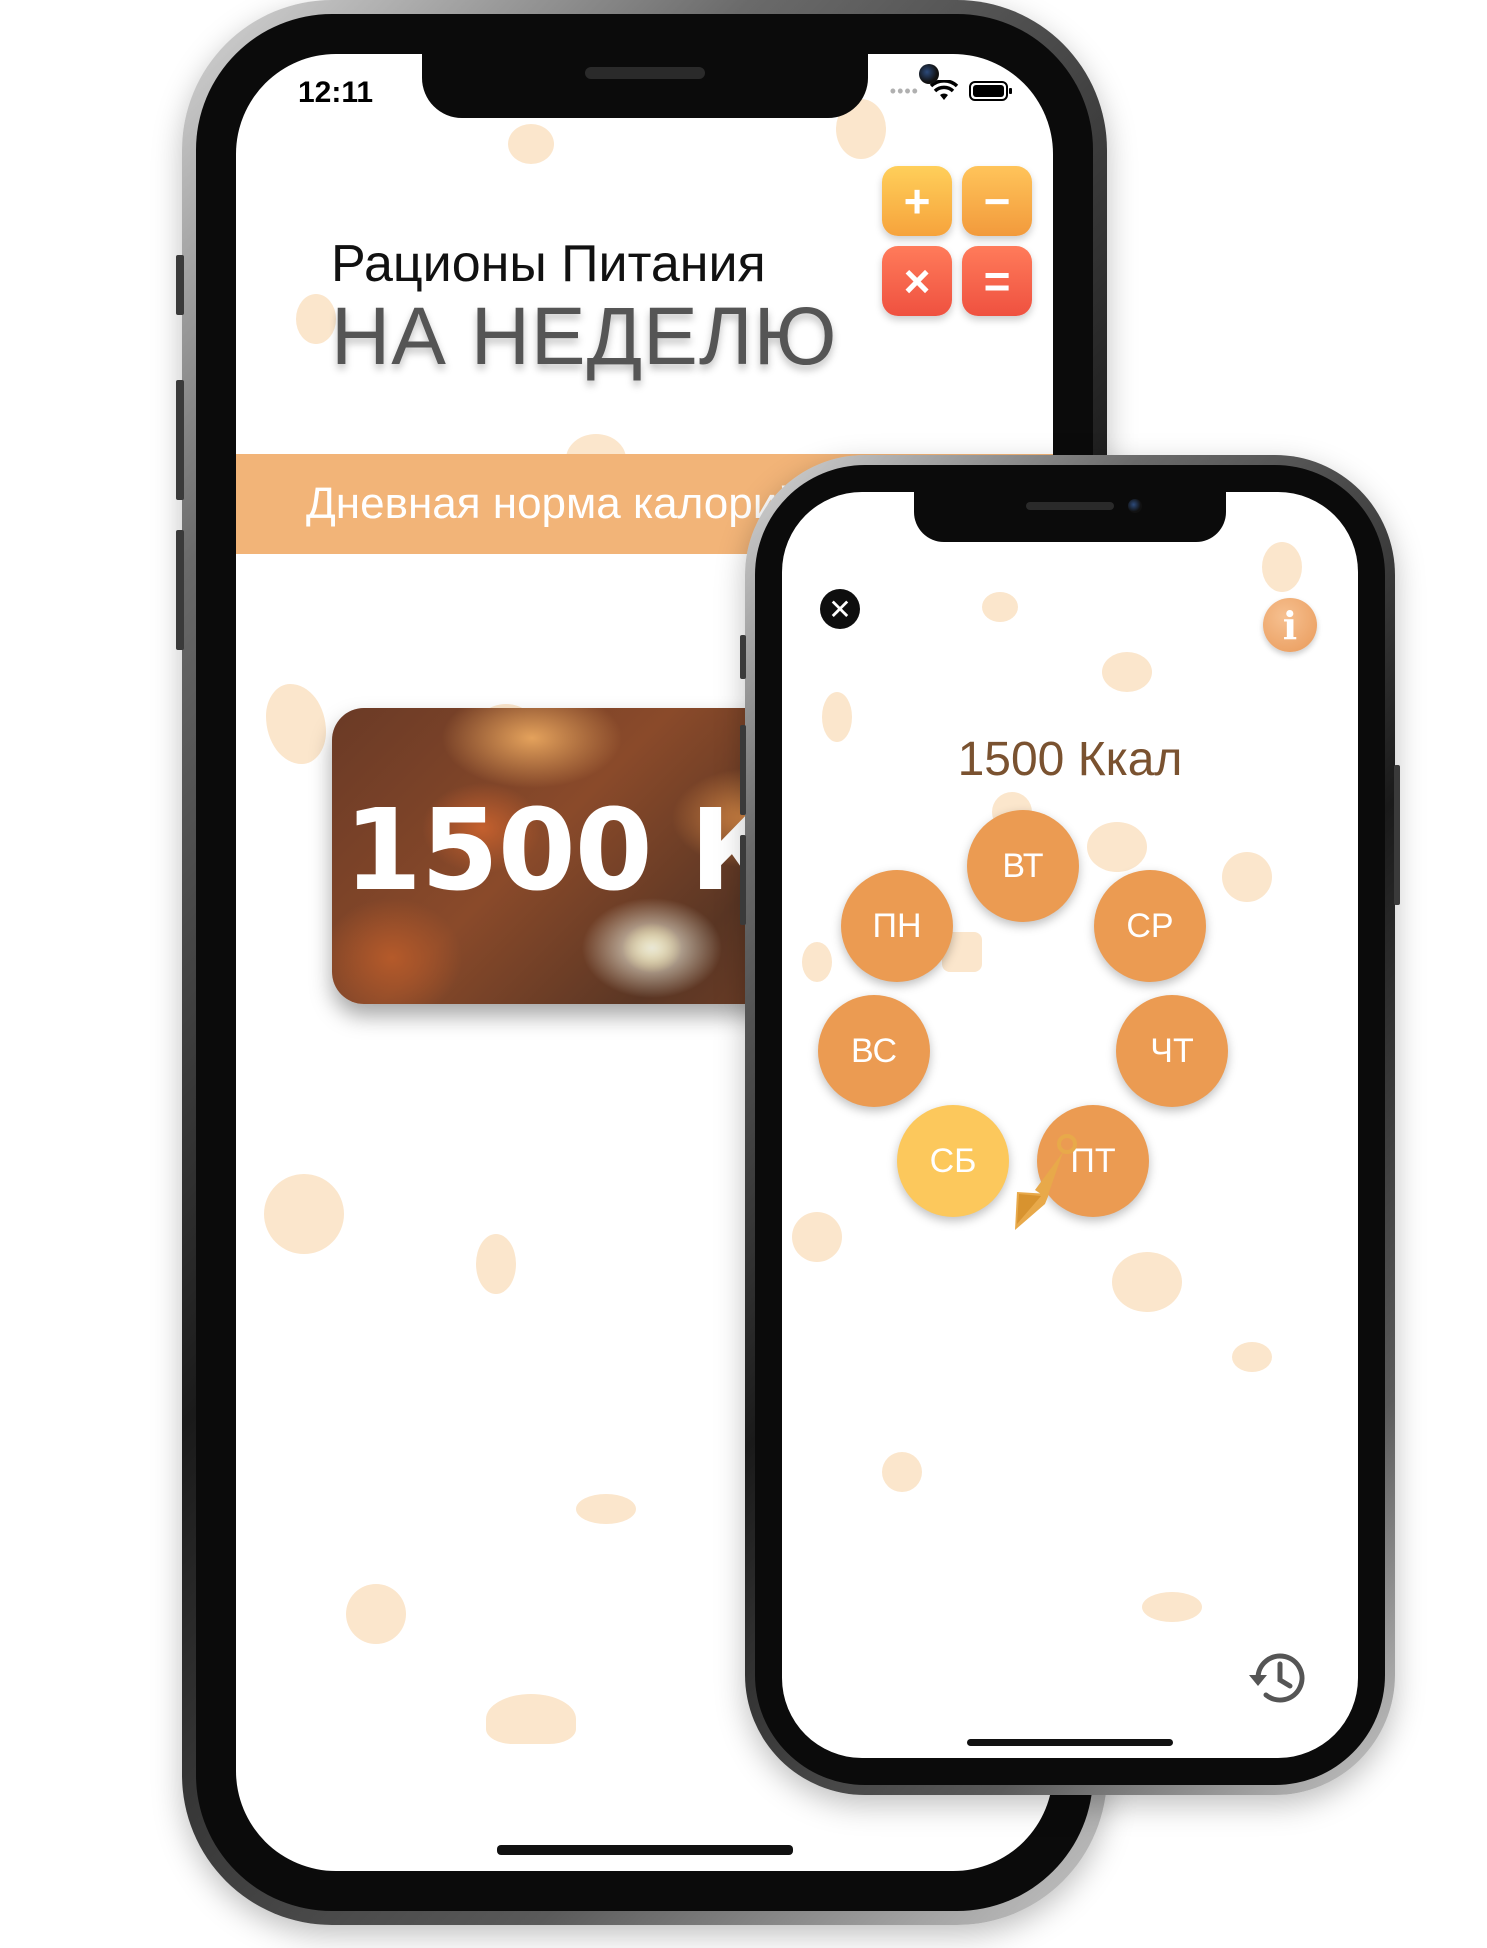 This screenshot has width=1487, height=1948. I want to click on day-button-mon: ПН, so click(897, 926).